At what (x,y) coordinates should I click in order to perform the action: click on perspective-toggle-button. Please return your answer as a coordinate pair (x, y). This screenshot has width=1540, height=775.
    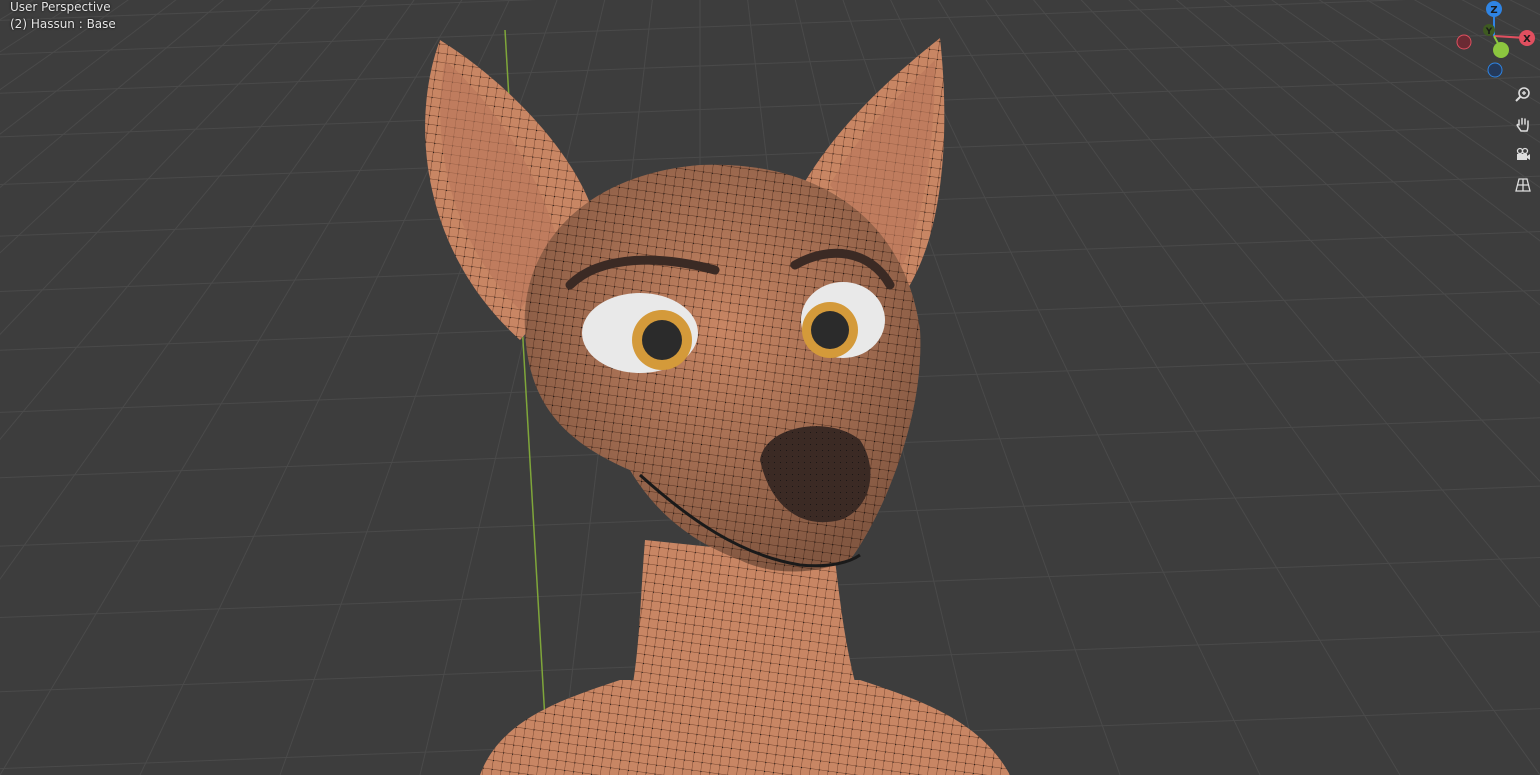
    Looking at the image, I should click on (1523, 185).